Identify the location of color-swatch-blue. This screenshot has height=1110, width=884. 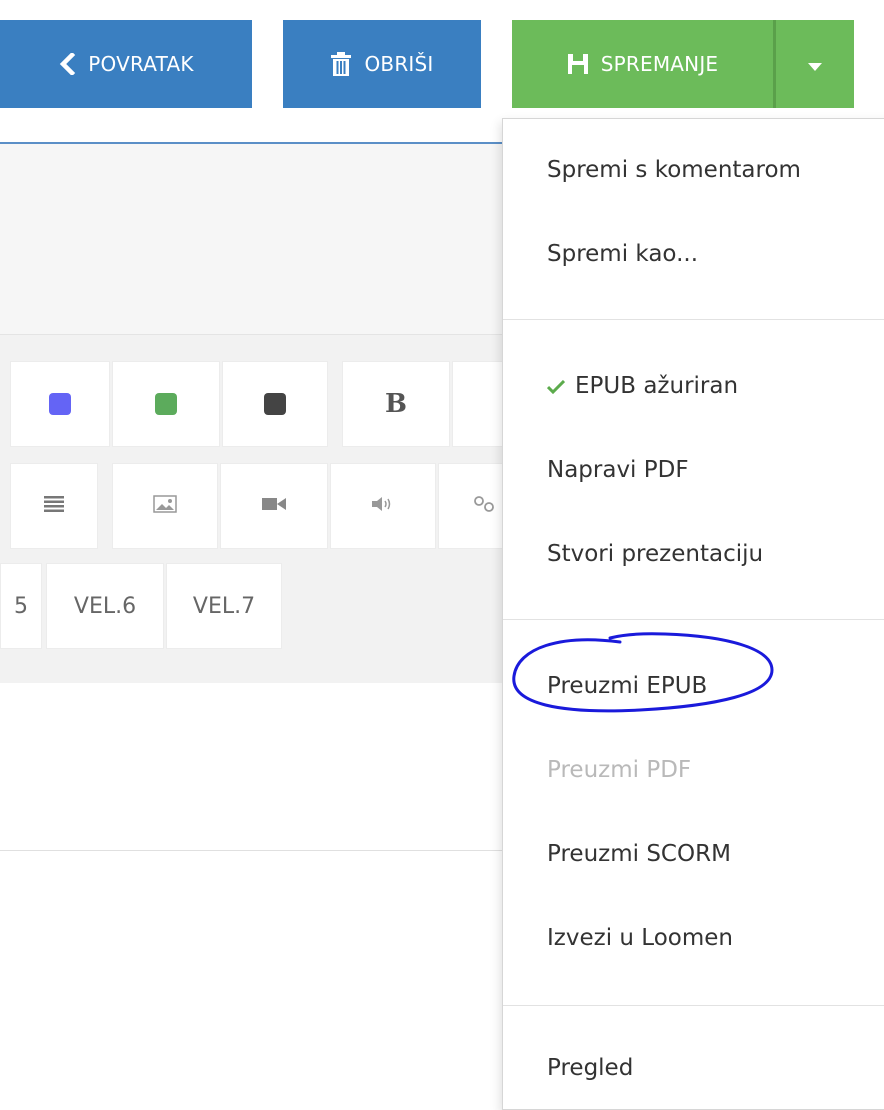
(60, 404).